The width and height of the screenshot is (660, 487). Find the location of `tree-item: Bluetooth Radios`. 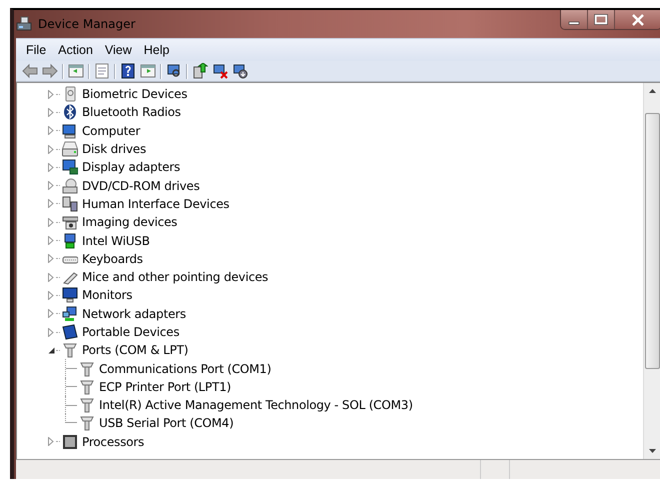

tree-item: Bluetooth Radios is located at coordinates (131, 112).